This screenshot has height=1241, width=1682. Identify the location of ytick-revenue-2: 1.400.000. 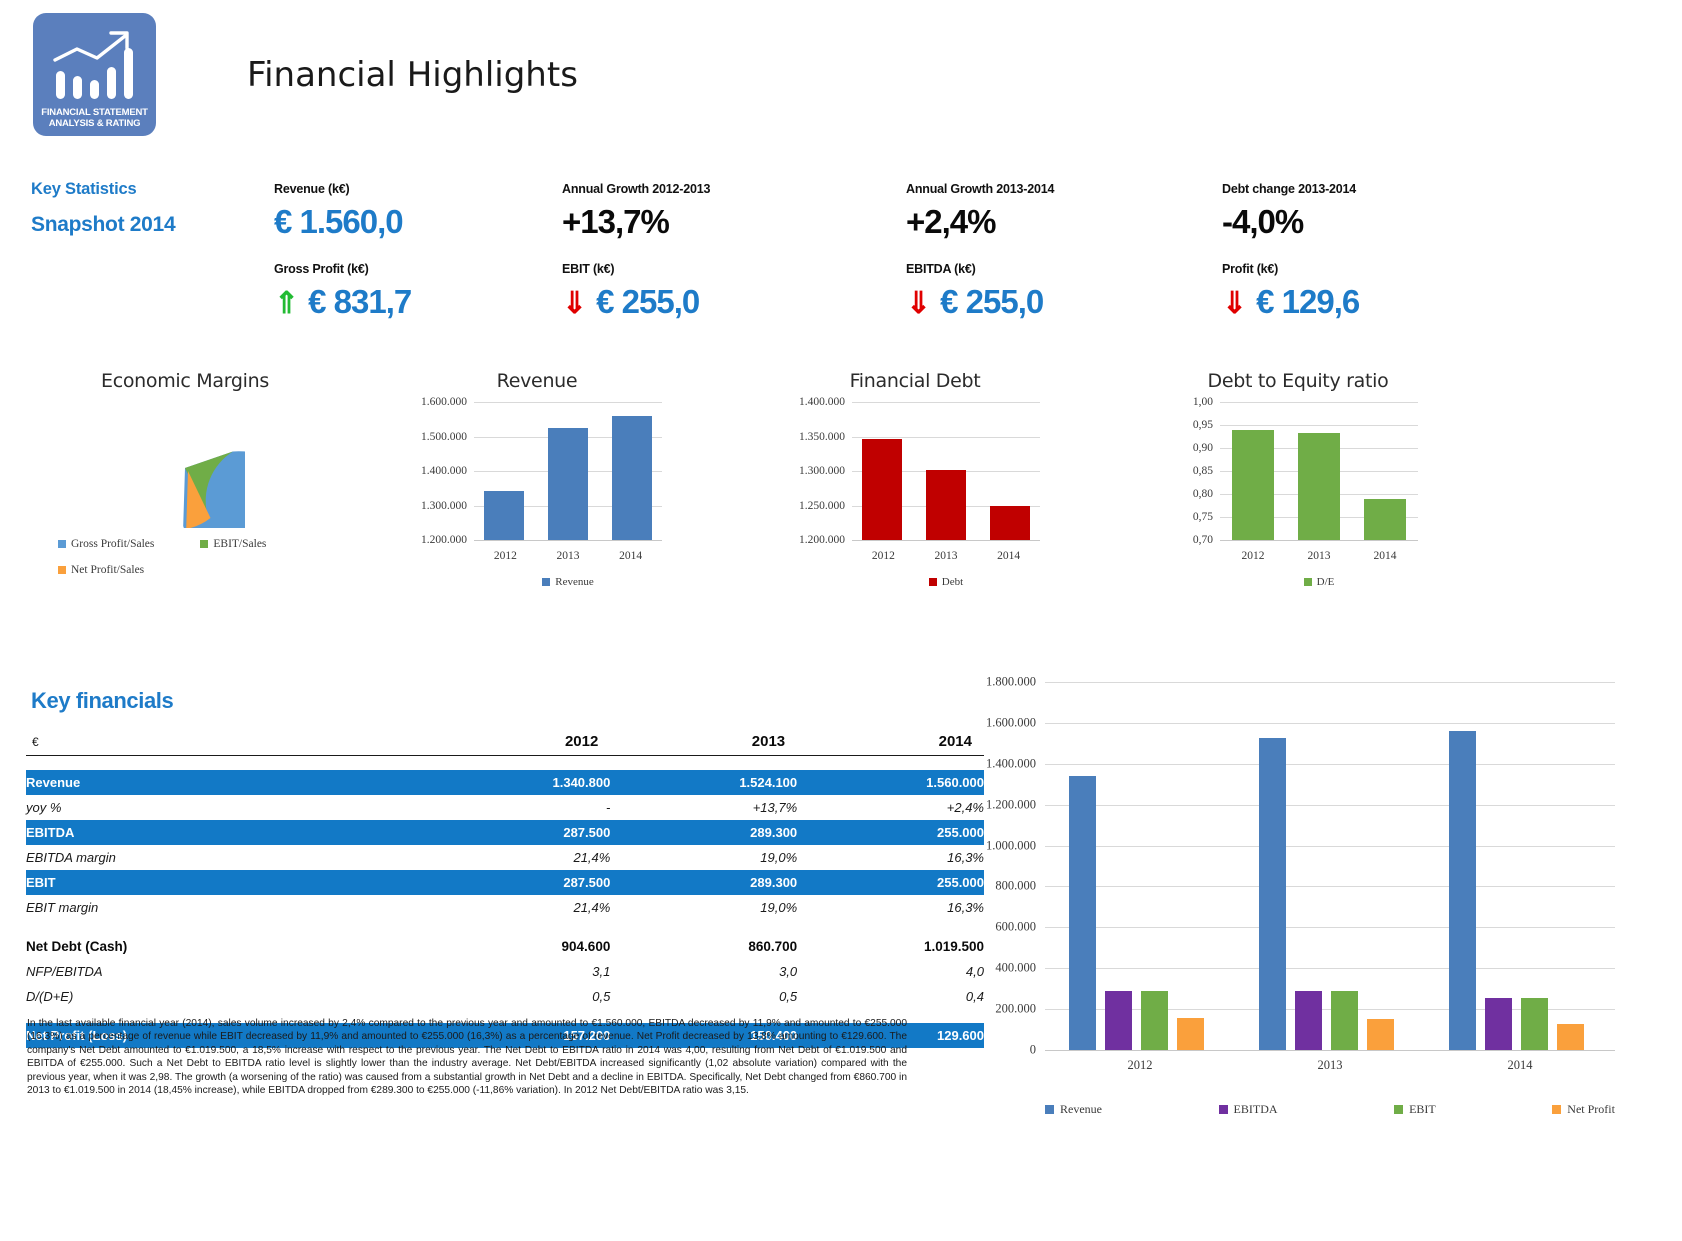
(444, 471).